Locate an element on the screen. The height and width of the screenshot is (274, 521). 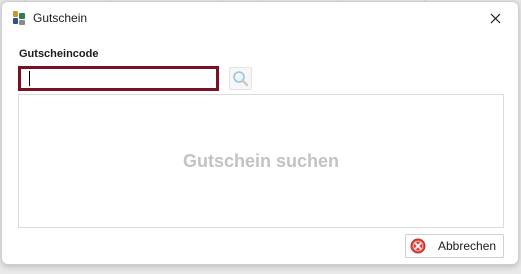
search-button is located at coordinates (240, 78).